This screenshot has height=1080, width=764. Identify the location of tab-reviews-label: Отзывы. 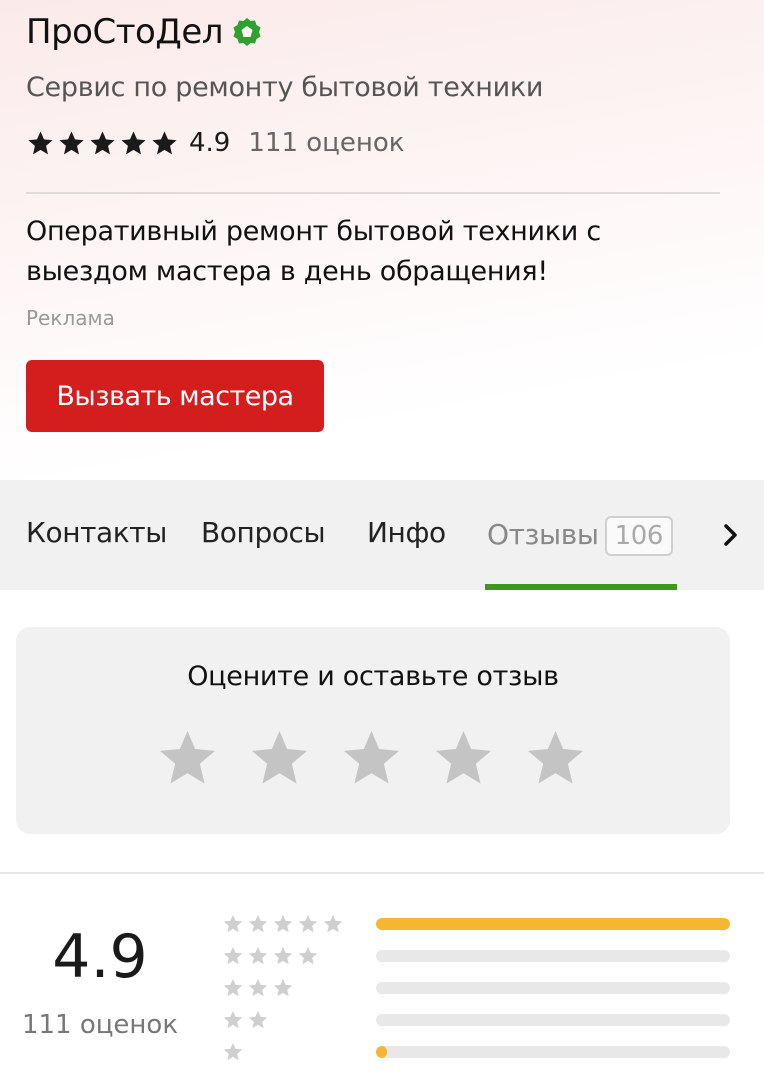
(543, 534).